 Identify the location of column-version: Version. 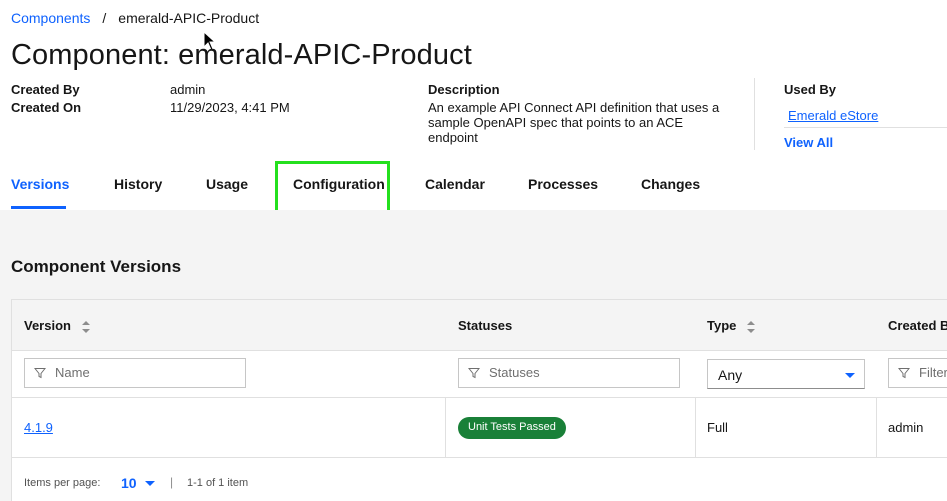
(57, 326).